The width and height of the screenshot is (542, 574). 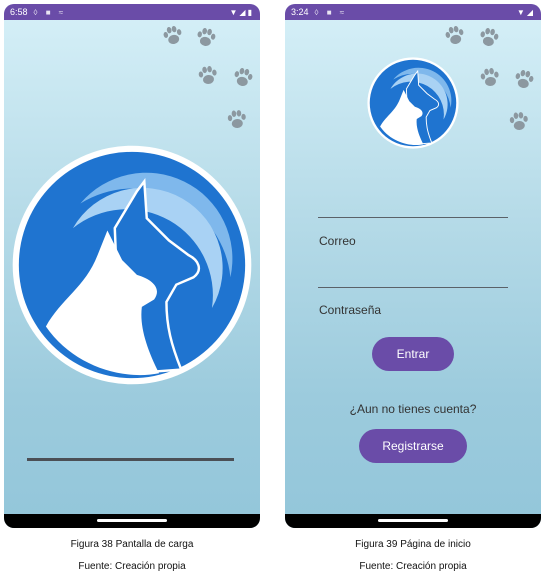 What do you see at coordinates (413, 354) in the screenshot?
I see `enter-button: Entrar` at bounding box center [413, 354].